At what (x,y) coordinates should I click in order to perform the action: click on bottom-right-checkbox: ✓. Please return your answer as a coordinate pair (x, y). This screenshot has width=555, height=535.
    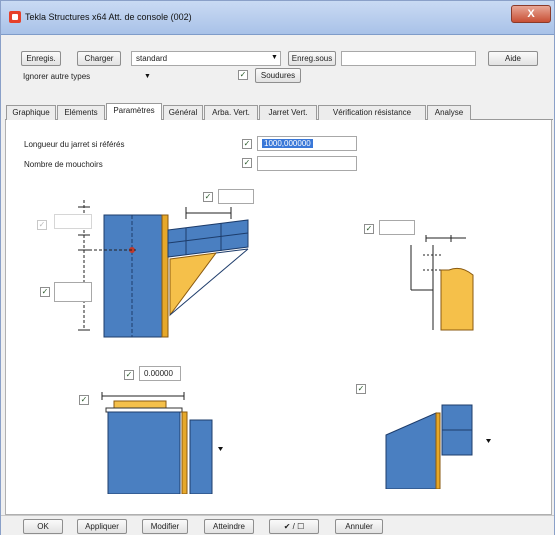
    Looking at the image, I should click on (361, 389).